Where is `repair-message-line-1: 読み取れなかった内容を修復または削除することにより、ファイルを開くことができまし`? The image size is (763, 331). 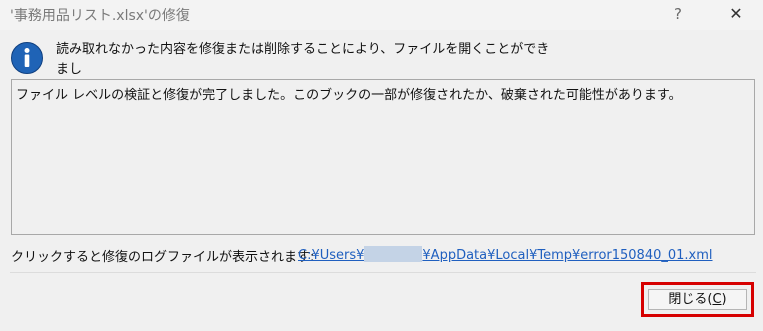
repair-message-line-1: 読み取れなかった内容を修復または削除することにより、ファイルを開くことができまし is located at coordinates (303, 59).